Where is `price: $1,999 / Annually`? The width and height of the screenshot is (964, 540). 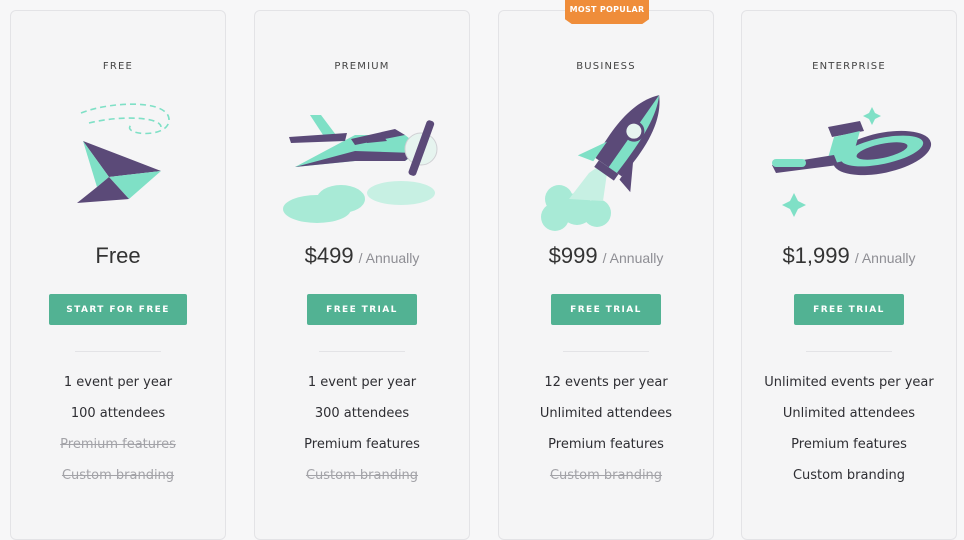
price: $1,999 / Annually is located at coordinates (849, 256).